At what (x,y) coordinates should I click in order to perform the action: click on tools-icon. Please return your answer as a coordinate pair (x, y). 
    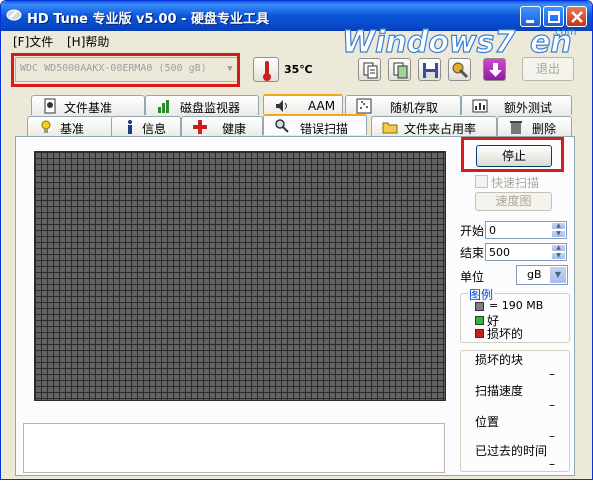
    Looking at the image, I should click on (460, 70).